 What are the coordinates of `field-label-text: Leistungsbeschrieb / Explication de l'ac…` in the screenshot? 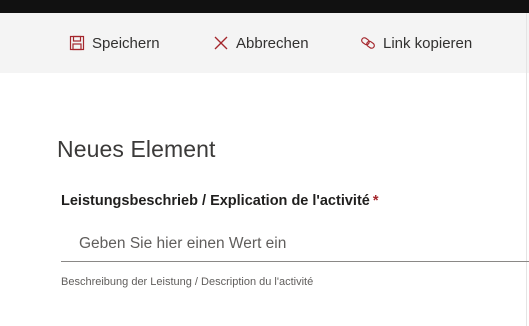 It's located at (215, 201).